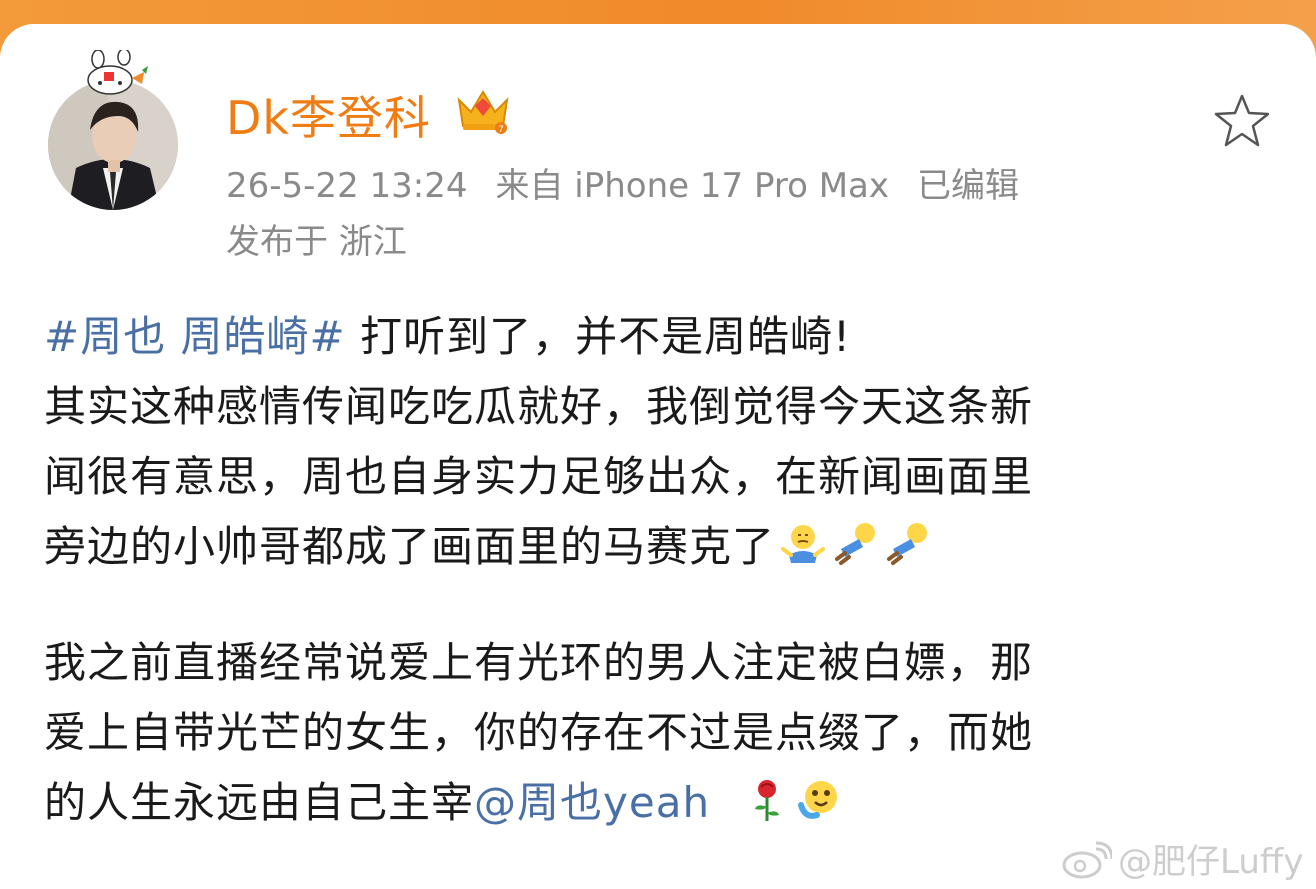  What do you see at coordinates (1211, 862) in the screenshot?
I see `watermark-text: @肥仔Luffy` at bounding box center [1211, 862].